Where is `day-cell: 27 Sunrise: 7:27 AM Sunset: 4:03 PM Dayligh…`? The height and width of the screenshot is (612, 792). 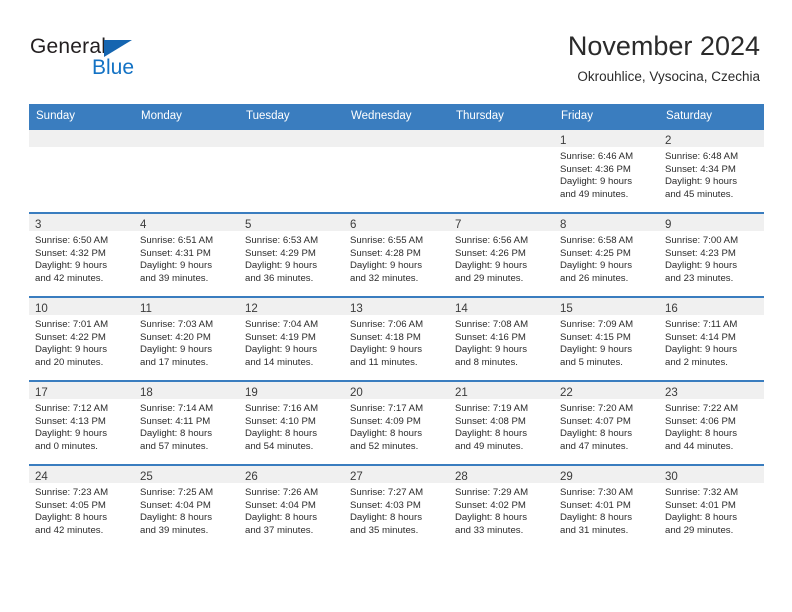
day-cell: 27 Sunrise: 7:27 AM Sunset: 4:03 PM Dayligh… is located at coordinates (396, 506).